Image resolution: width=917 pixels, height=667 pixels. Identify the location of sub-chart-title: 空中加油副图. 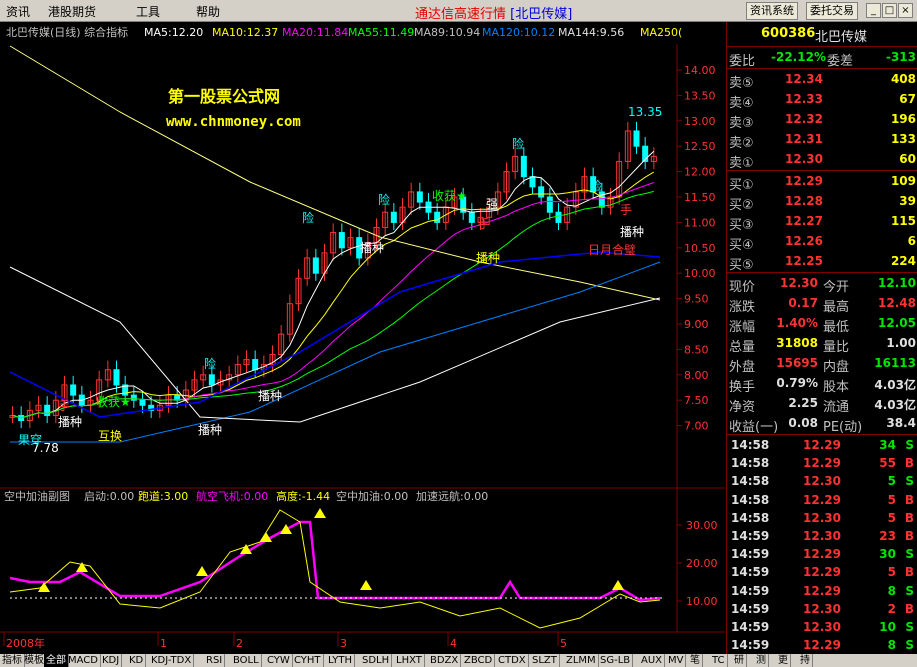
(37, 496).